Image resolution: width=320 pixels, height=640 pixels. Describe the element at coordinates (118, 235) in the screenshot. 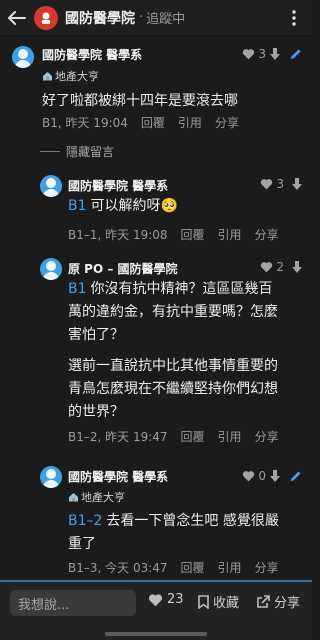

I see `floor-time: B1–1, 昨天 19:08` at that location.